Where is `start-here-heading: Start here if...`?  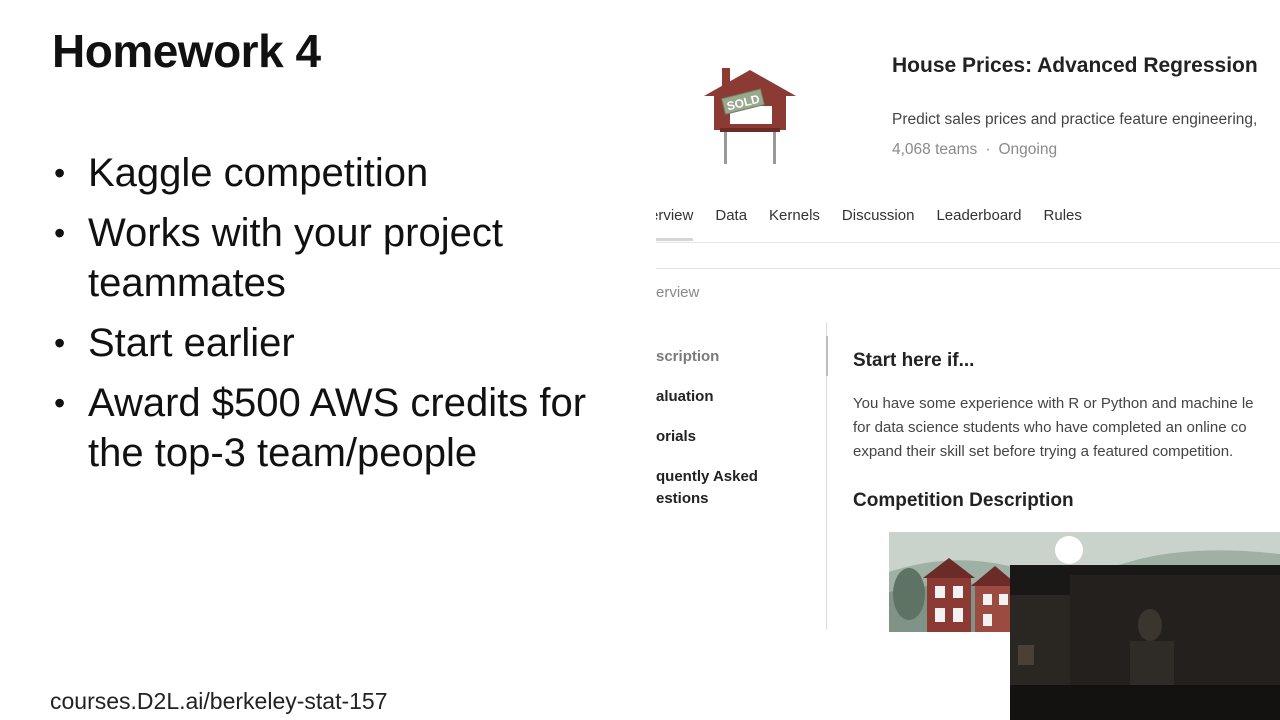 start-here-heading: Start here if... is located at coordinates (914, 360).